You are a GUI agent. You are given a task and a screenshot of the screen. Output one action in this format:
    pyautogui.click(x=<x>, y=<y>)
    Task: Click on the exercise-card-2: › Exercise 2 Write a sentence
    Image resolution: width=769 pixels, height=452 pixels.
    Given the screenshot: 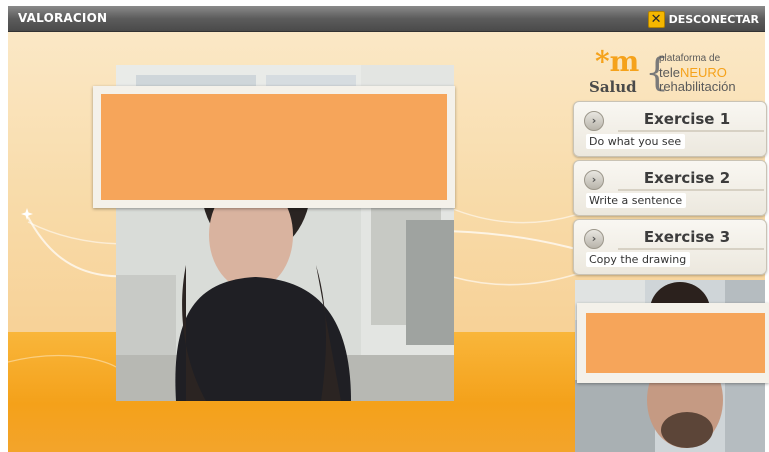 What is the action you would take?
    pyautogui.click(x=670, y=188)
    